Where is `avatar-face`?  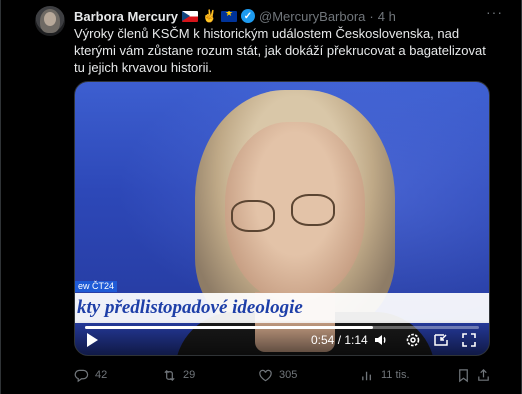 avatar-face is located at coordinates (50, 19).